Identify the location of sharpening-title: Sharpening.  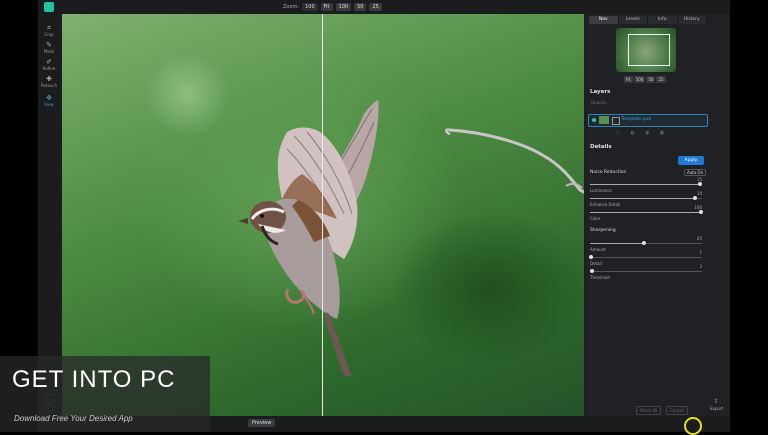
(603, 230).